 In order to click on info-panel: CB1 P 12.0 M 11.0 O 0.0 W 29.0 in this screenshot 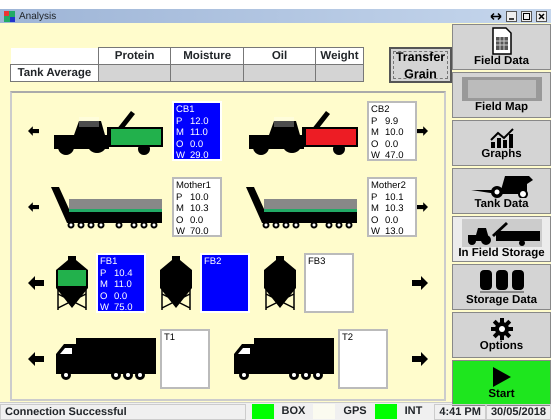, I will do `click(197, 131)`.